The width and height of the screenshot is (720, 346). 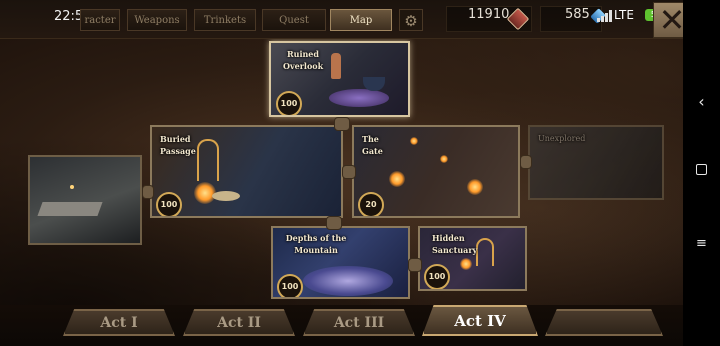 I want to click on tab-label: racter, so click(x=100, y=20).